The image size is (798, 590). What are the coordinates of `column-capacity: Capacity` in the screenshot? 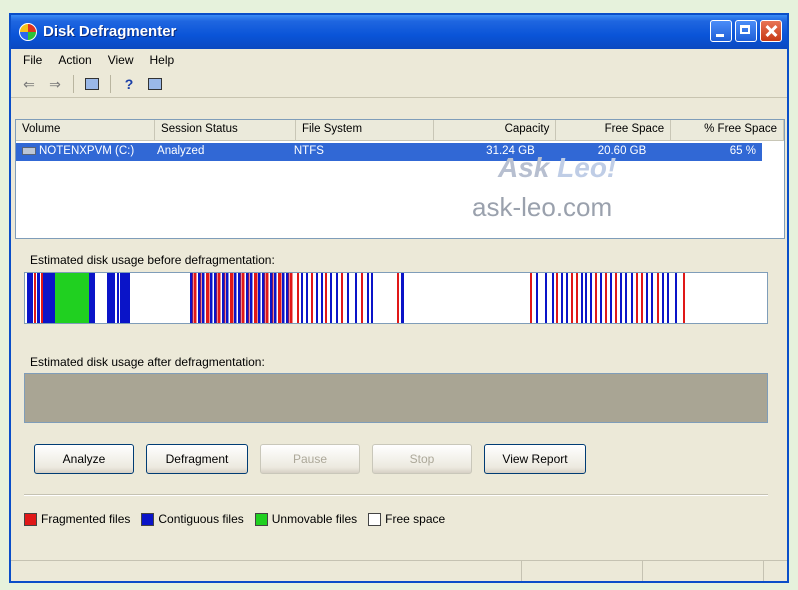 It's located at (495, 130).